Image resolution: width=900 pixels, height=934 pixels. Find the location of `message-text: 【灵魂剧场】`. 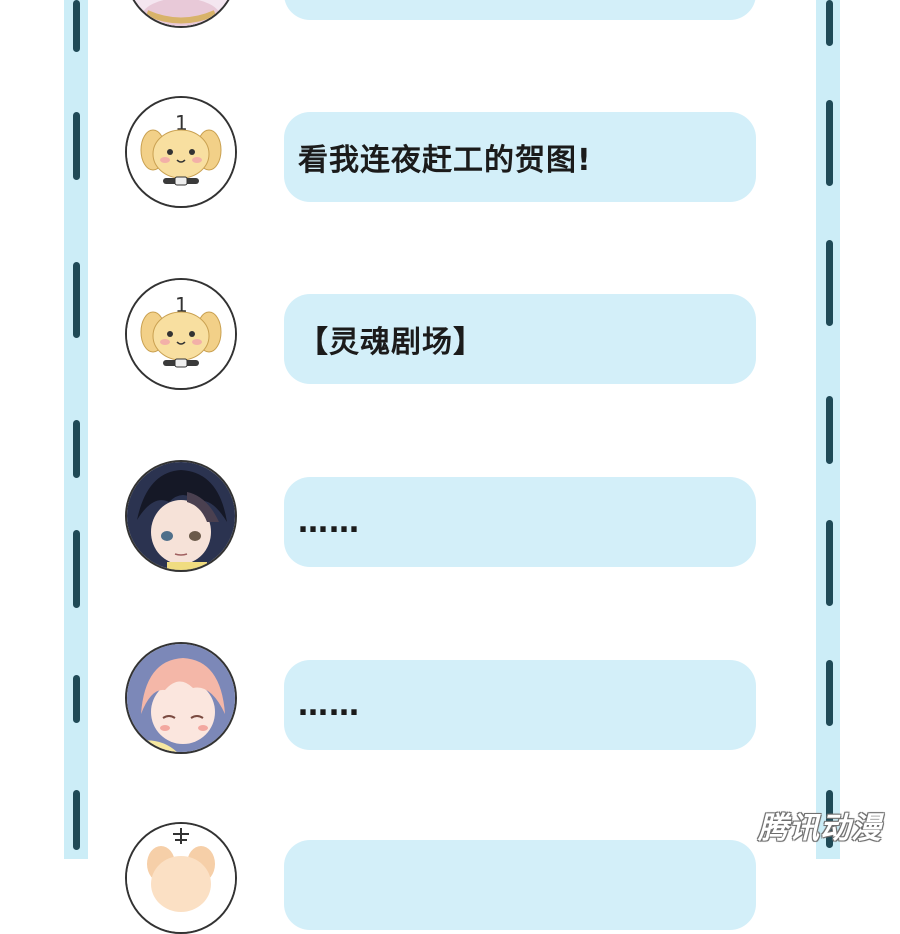

message-text: 【灵魂剧场】 is located at coordinates (391, 342).